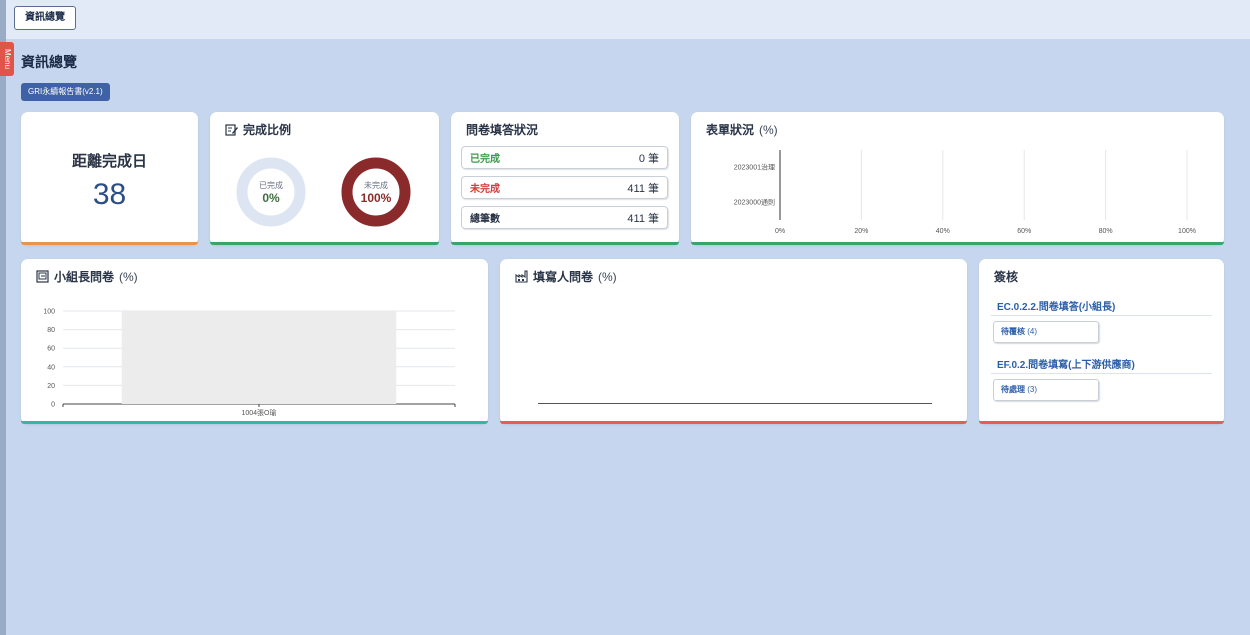  I want to click on qstatus-label: 總筆數, so click(485, 219).